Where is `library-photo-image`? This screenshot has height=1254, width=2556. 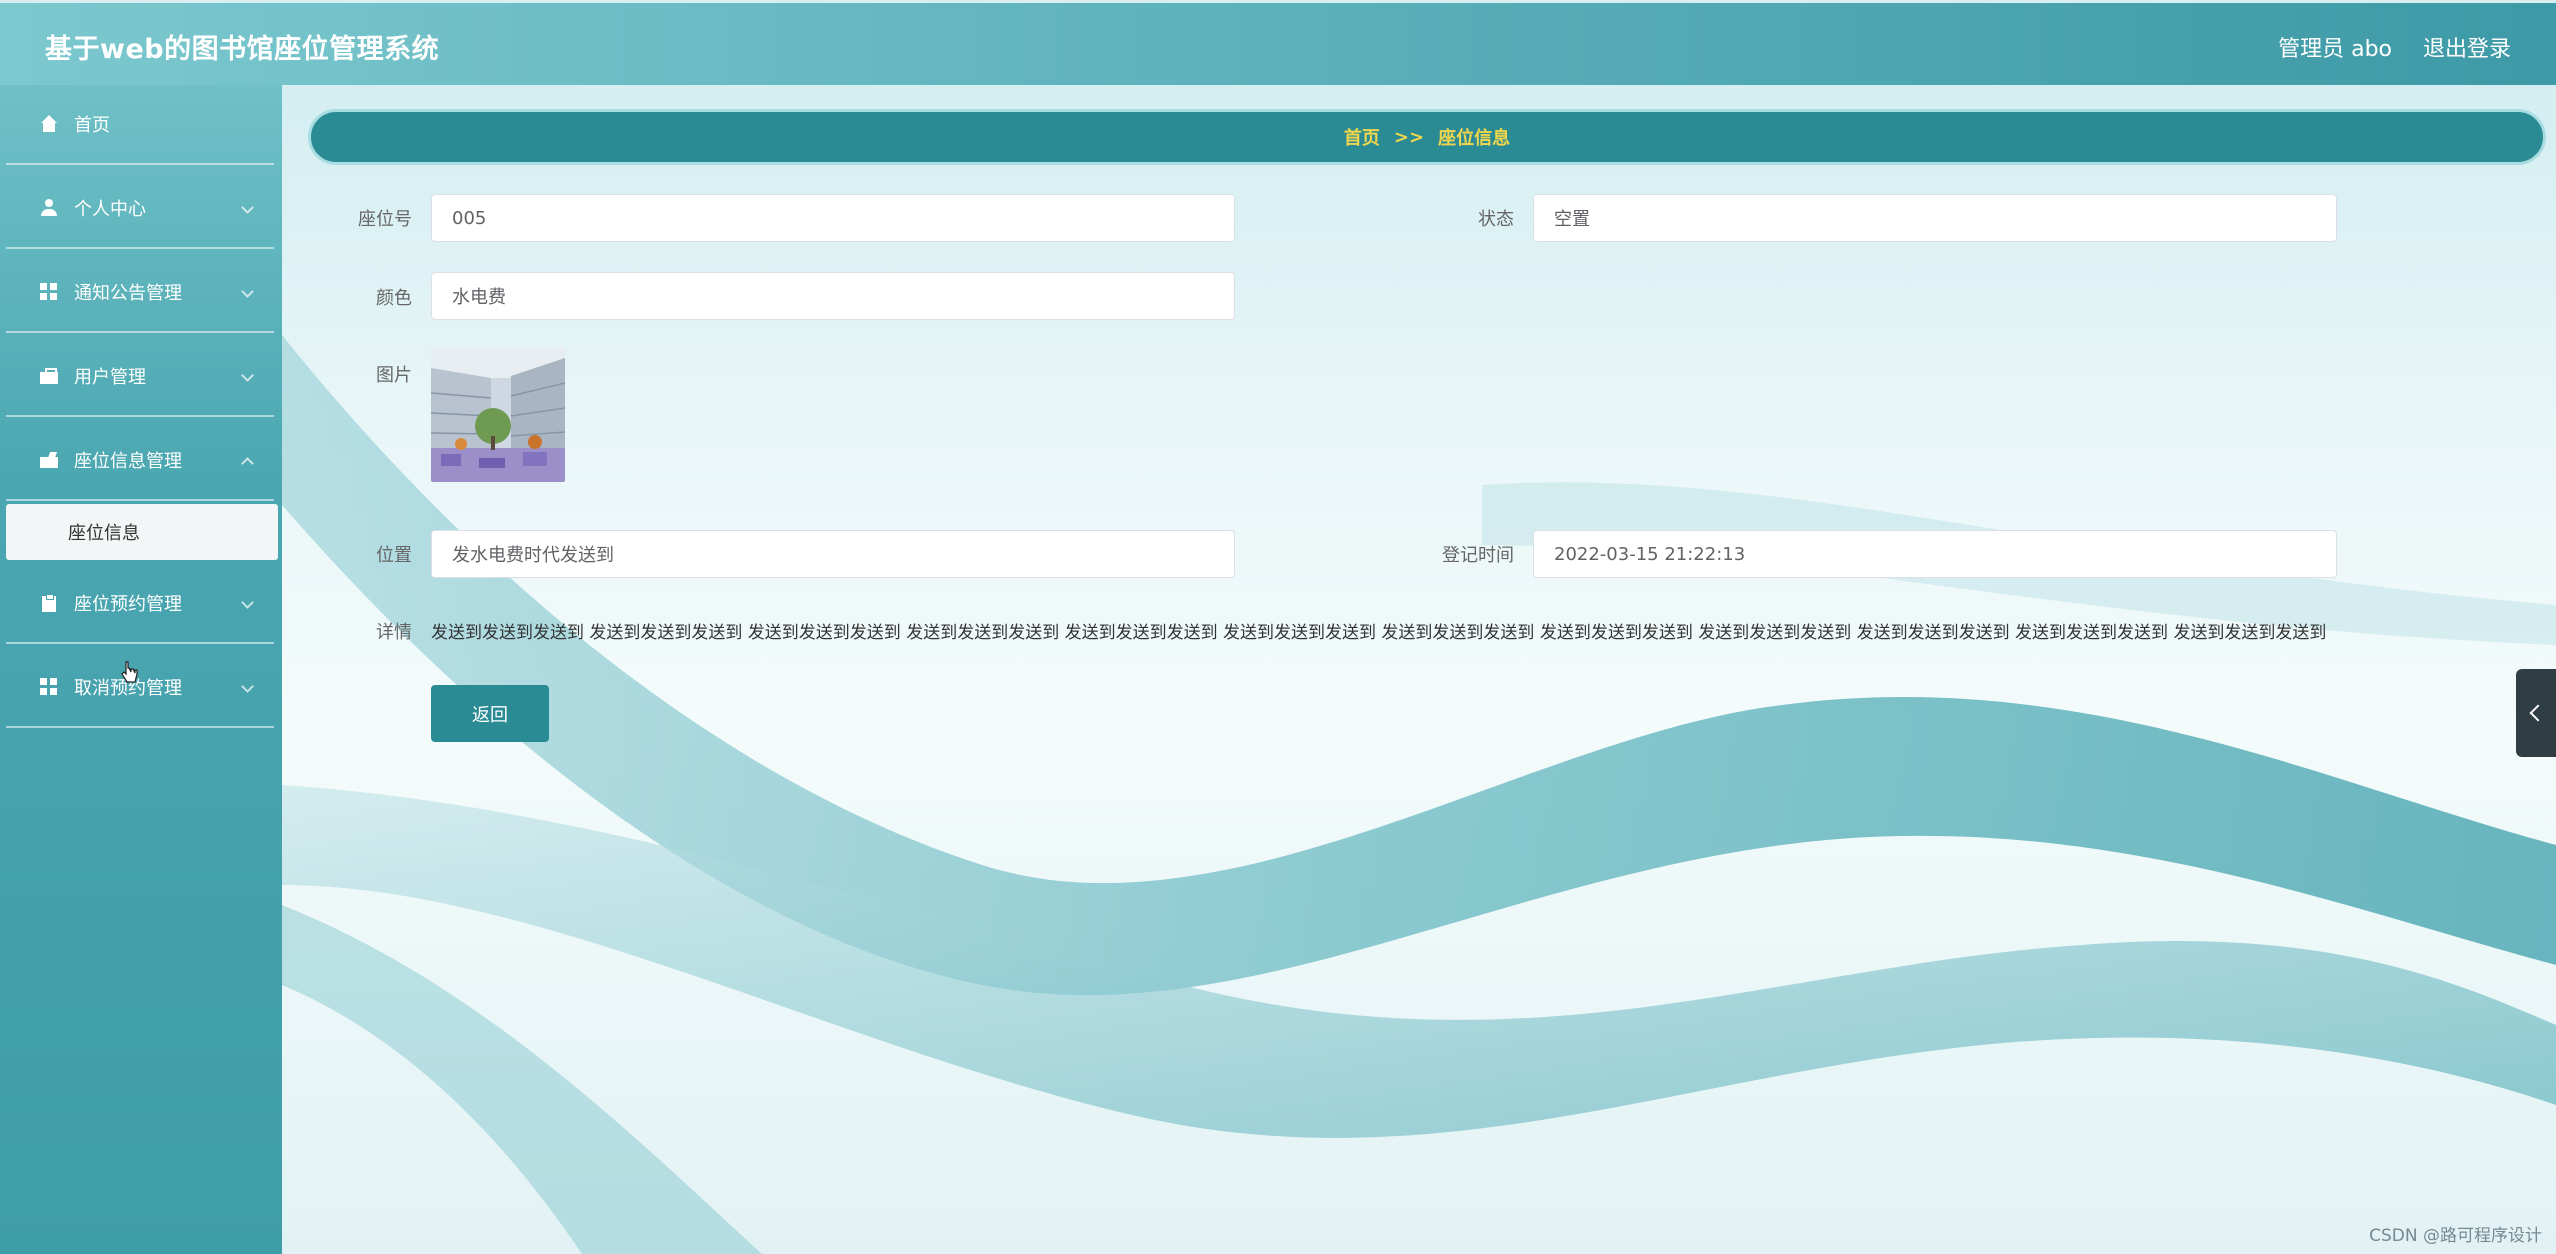
library-photo-image is located at coordinates (498, 415).